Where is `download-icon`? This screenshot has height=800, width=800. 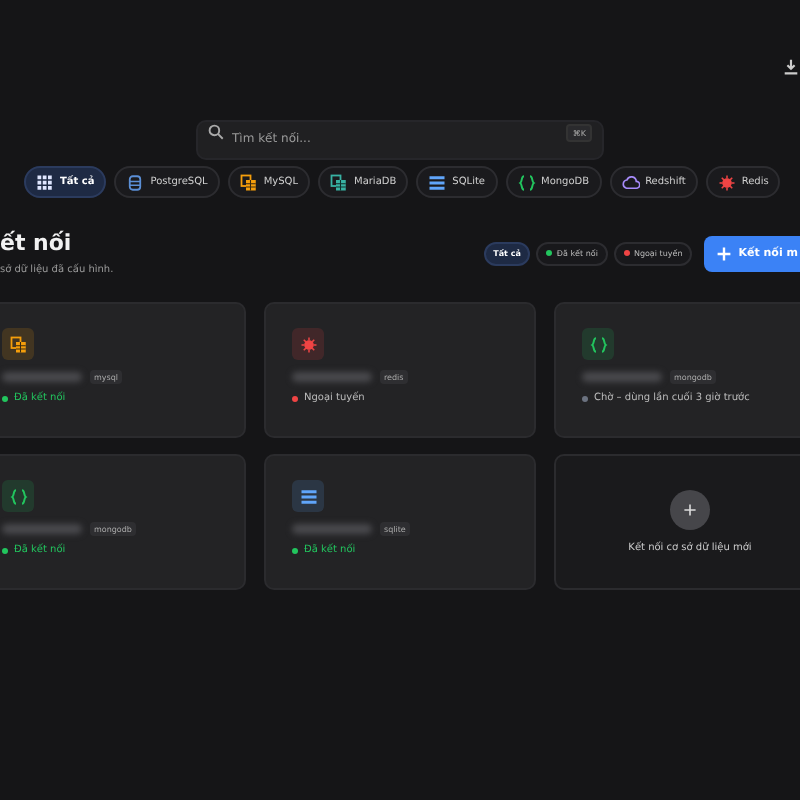 download-icon is located at coordinates (791, 67).